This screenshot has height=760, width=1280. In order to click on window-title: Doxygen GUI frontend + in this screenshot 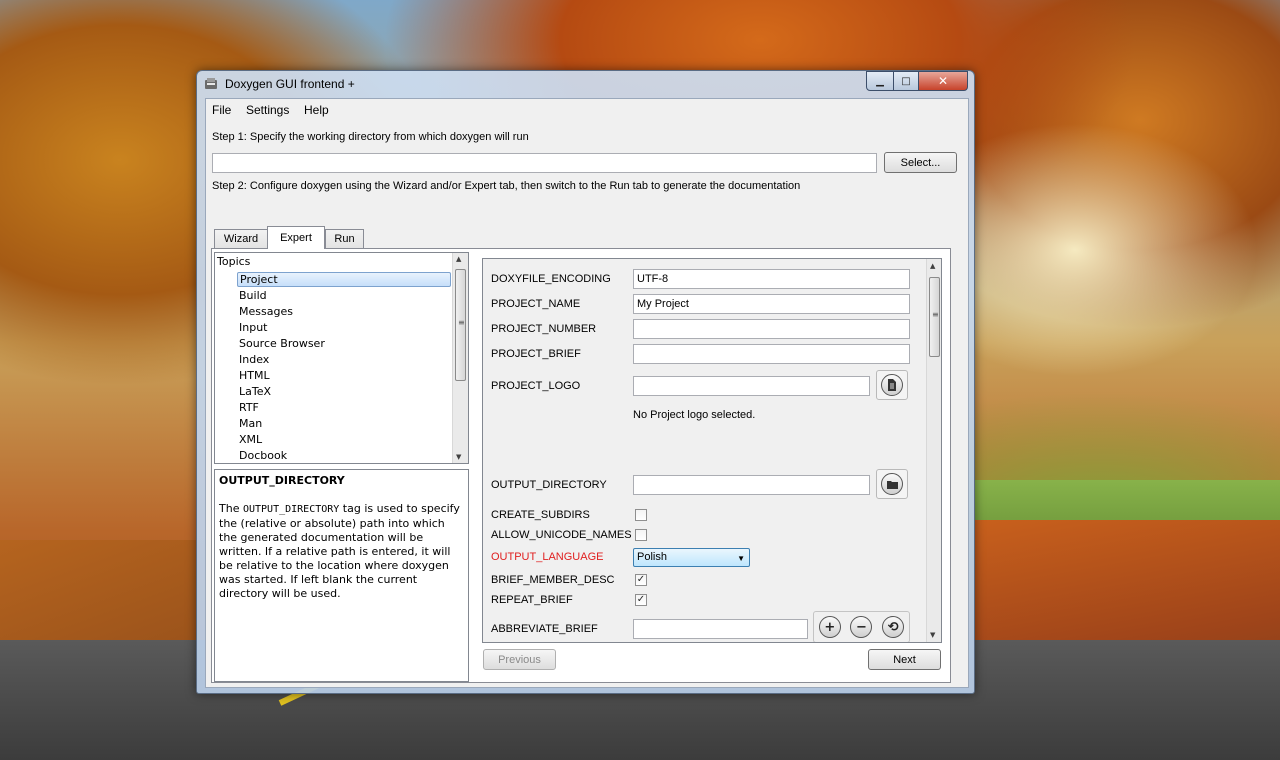, I will do `click(290, 84)`.